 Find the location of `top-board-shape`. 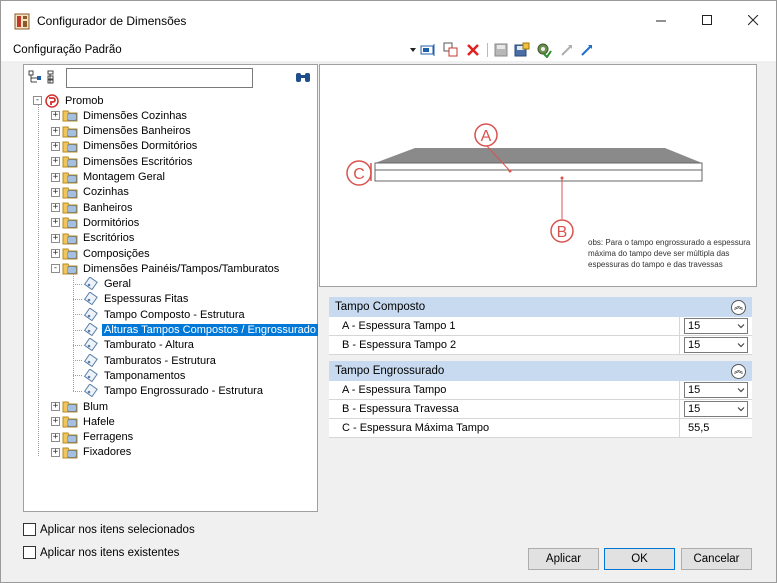

top-board-shape is located at coordinates (538, 155).